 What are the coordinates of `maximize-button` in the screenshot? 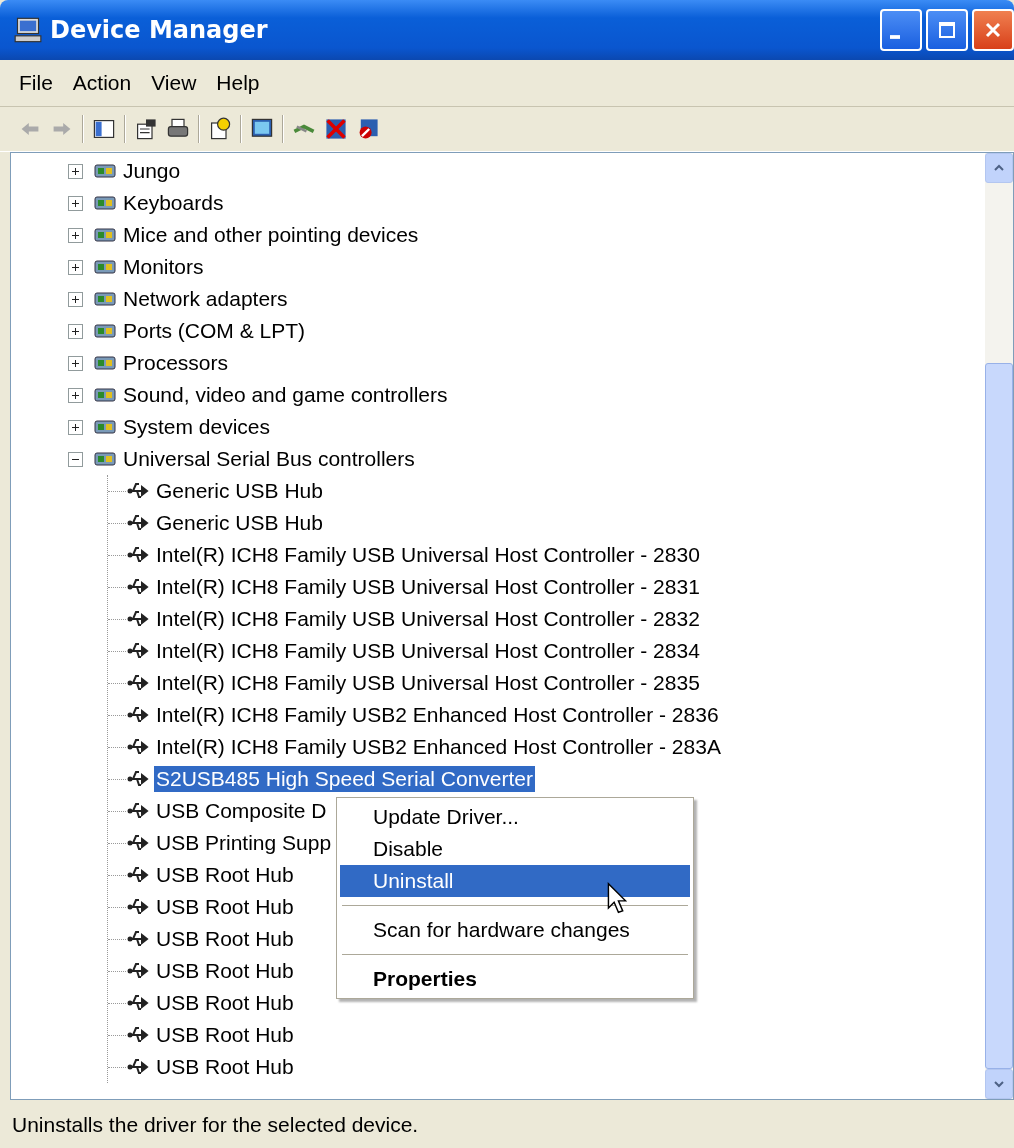 It's located at (947, 30).